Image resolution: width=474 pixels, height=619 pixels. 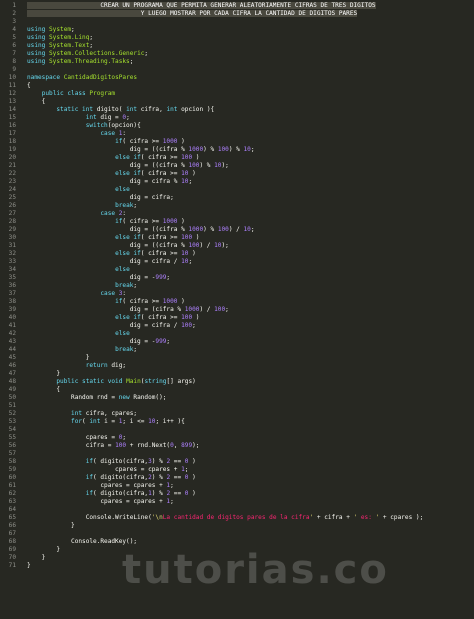 I want to click on code-line: 62 if( digito(cifra,1) % 2 == 0 ), so click(x=237, y=494).